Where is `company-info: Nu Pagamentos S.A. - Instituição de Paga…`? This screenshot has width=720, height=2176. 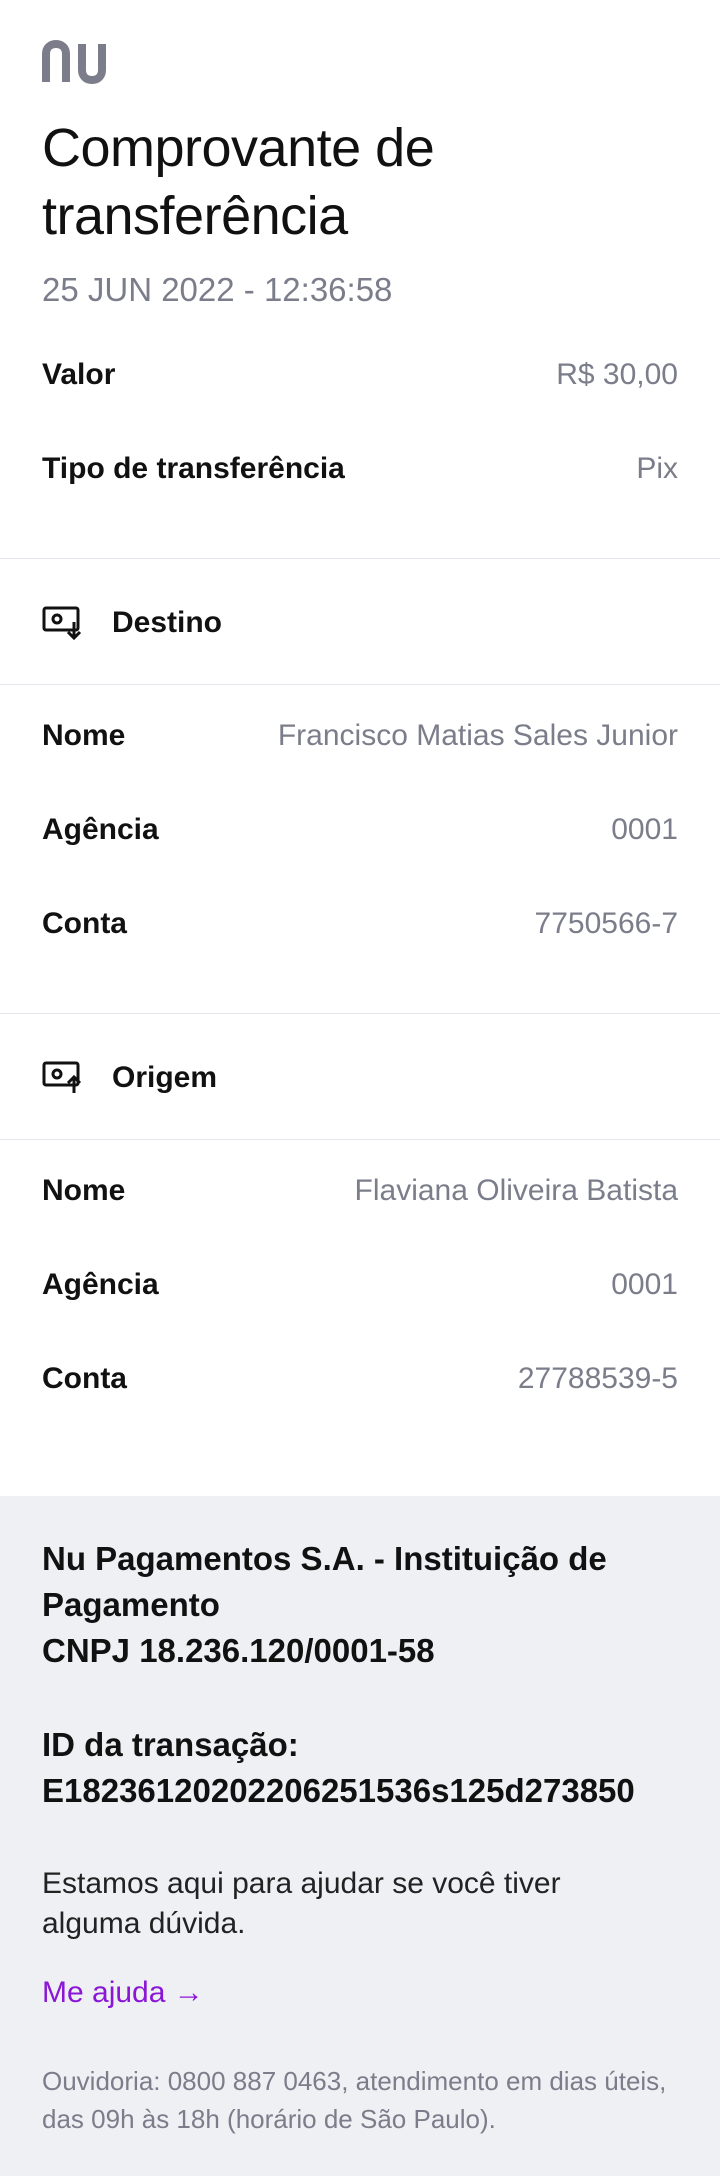 company-info: Nu Pagamentos S.A. - Instituição de Paga… is located at coordinates (362, 1605).